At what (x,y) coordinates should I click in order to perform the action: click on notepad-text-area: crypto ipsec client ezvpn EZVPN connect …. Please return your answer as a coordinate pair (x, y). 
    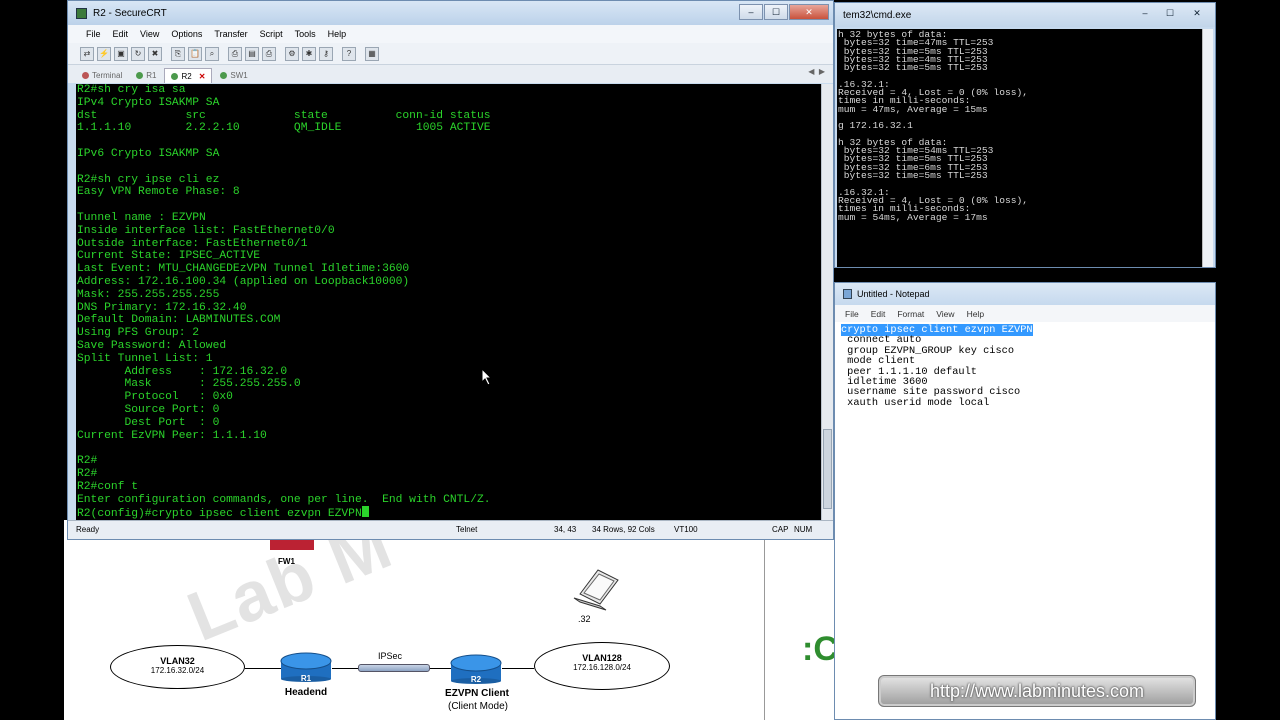
    Looking at the image, I should click on (937, 366).